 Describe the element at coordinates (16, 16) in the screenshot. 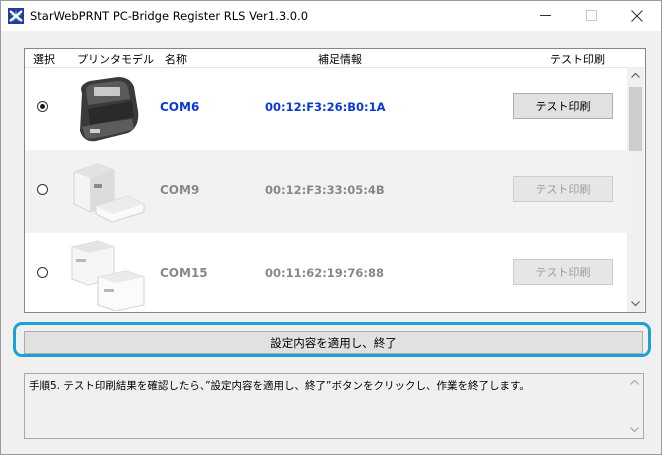

I see `starweb-app-icon` at that location.